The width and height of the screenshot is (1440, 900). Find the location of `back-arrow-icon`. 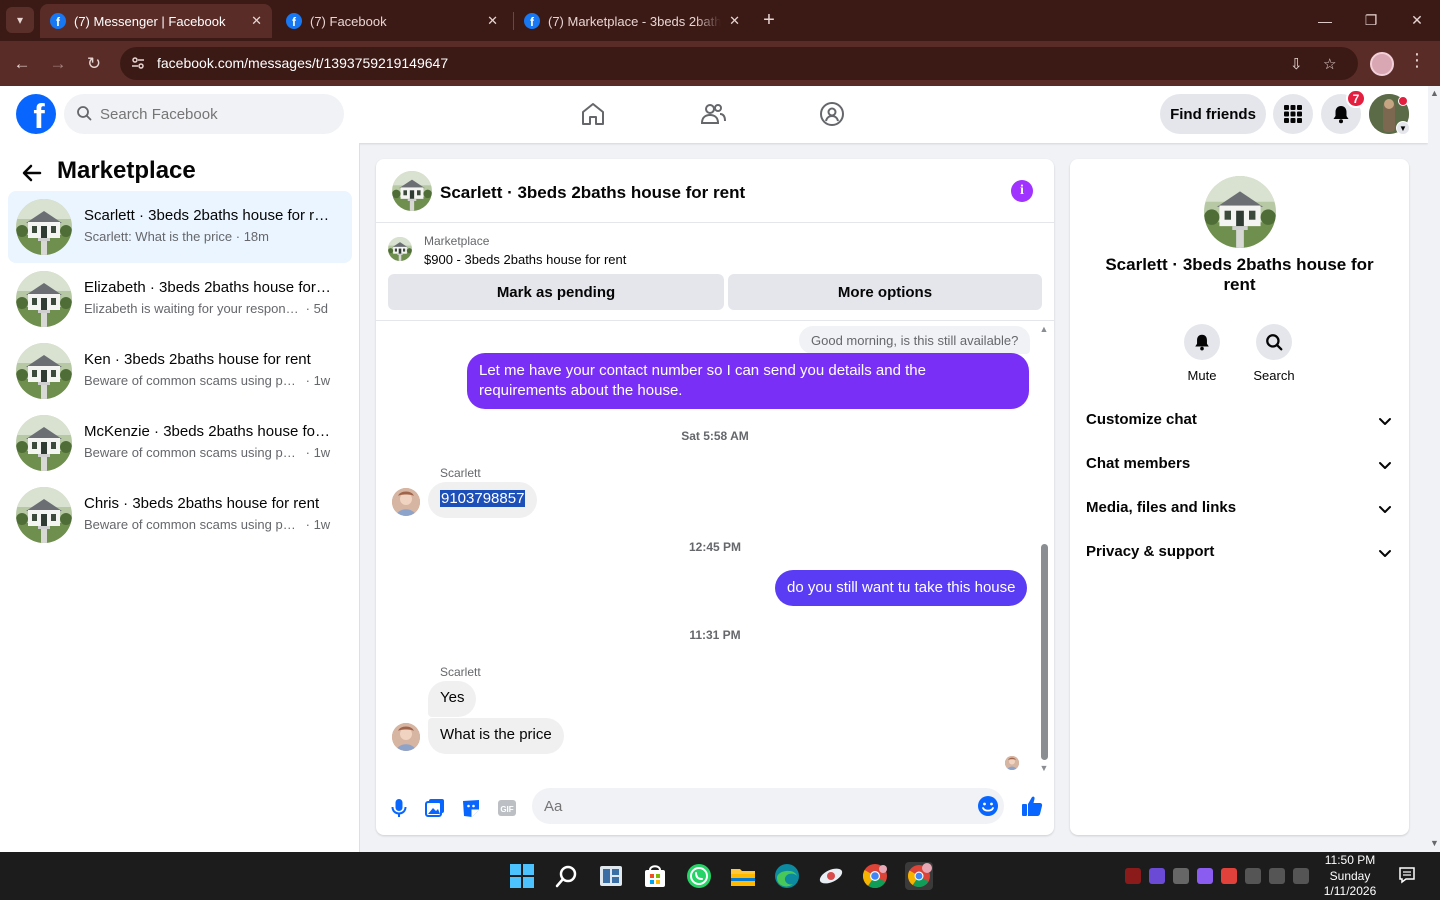

back-arrow-icon is located at coordinates (32, 173).